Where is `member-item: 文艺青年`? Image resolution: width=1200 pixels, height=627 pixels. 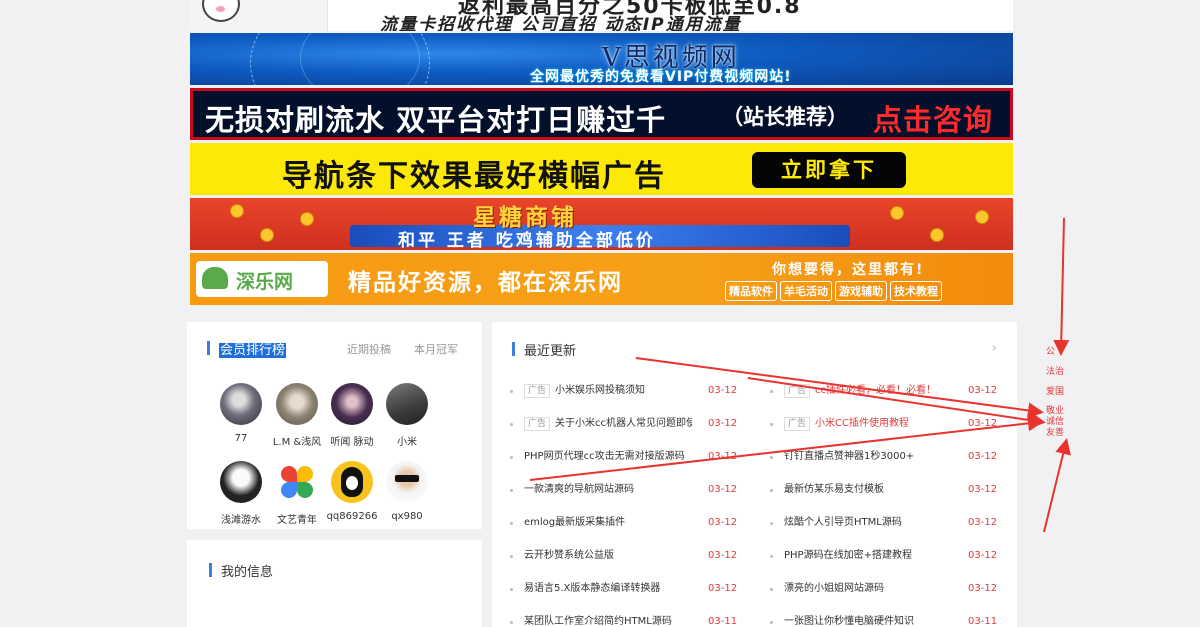
member-item: 文艺青年 is located at coordinates (297, 493).